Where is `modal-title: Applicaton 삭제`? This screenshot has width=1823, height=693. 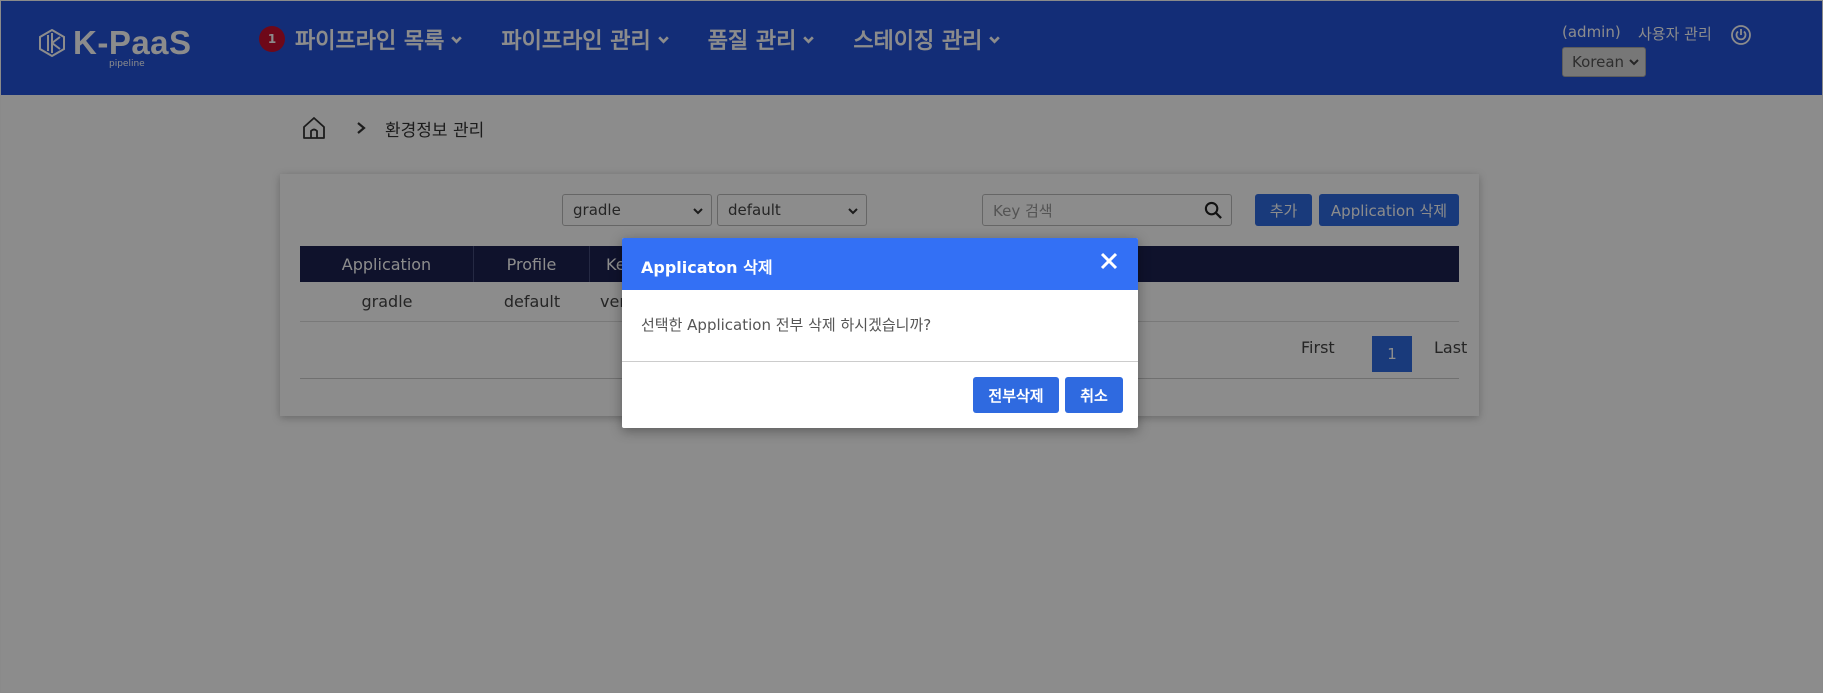
modal-title: Applicaton 삭제 is located at coordinates (707, 267).